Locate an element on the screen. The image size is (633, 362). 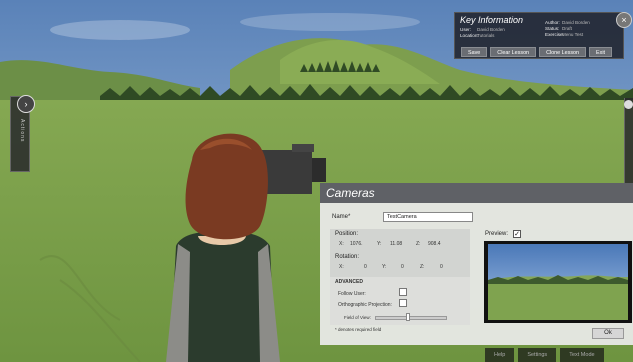
right-panel-toggle-icon is located at coordinates (628, 104).